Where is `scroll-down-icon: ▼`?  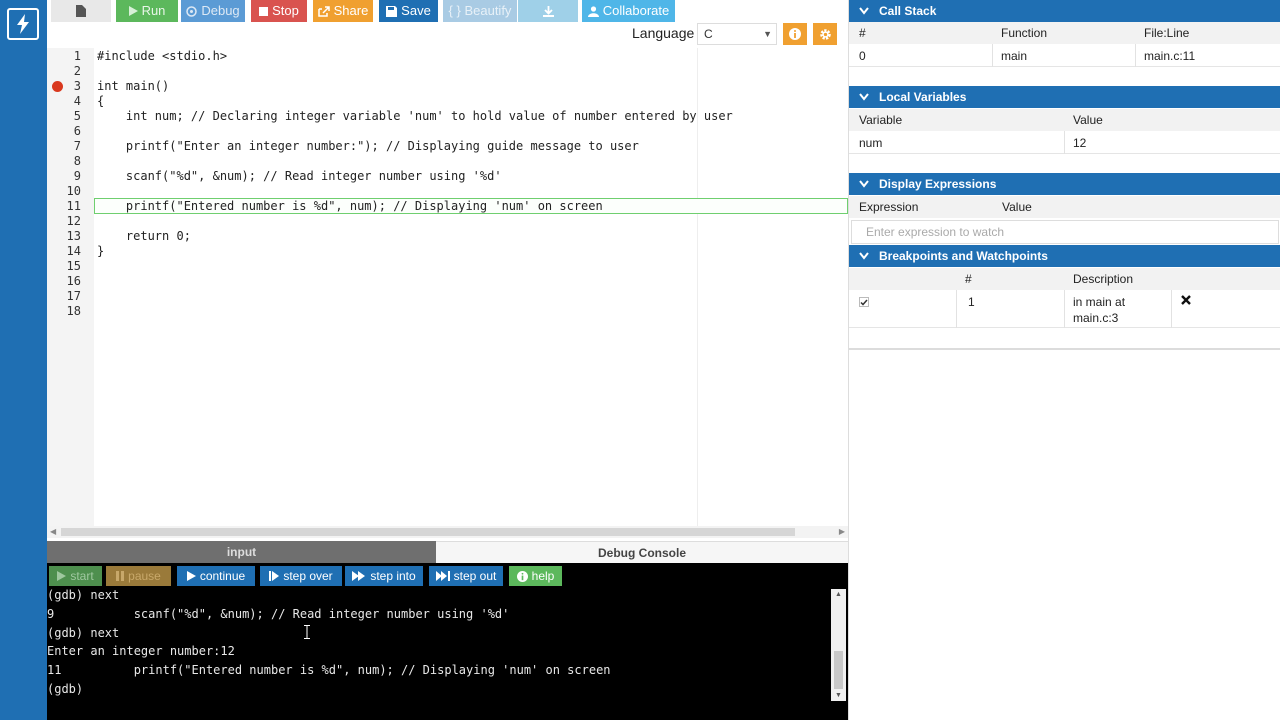
scroll-down-icon: ▼ is located at coordinates (838, 695).